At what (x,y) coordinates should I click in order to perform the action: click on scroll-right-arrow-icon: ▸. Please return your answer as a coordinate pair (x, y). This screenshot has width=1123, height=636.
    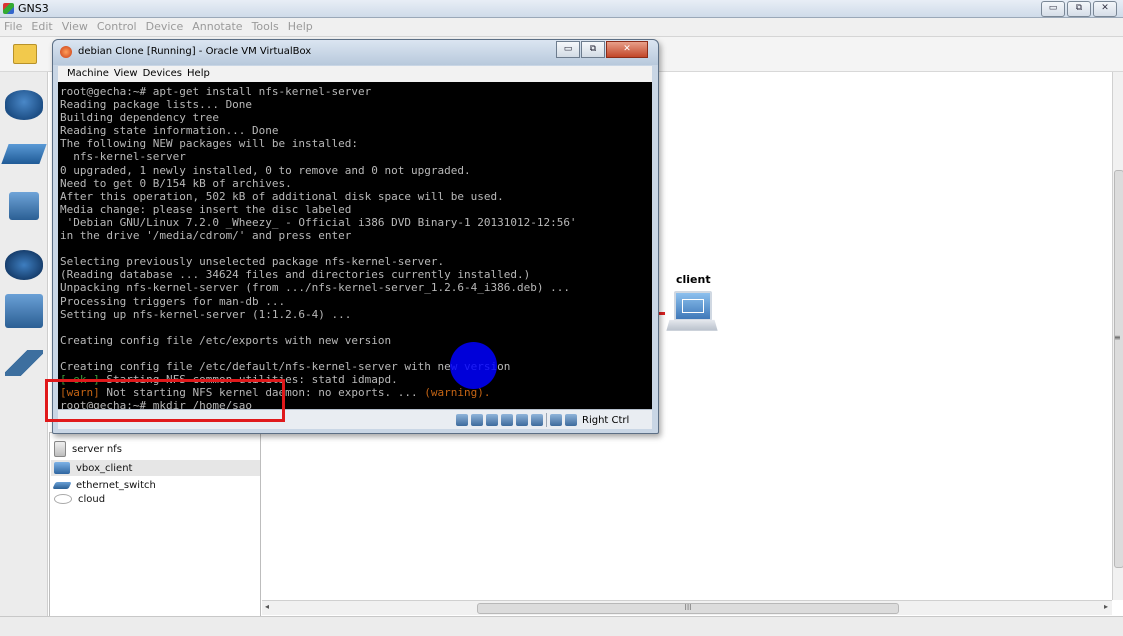
    Looking at the image, I should click on (1106, 606).